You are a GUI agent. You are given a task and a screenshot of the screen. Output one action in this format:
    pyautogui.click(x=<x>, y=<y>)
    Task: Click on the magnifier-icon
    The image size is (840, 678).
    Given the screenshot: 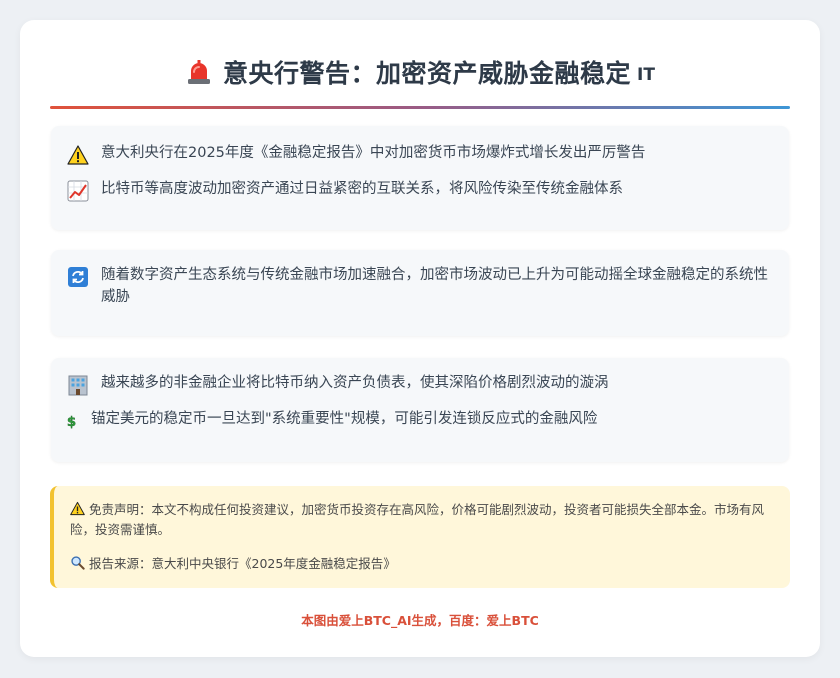 What is the action you would take?
    pyautogui.click(x=78, y=563)
    